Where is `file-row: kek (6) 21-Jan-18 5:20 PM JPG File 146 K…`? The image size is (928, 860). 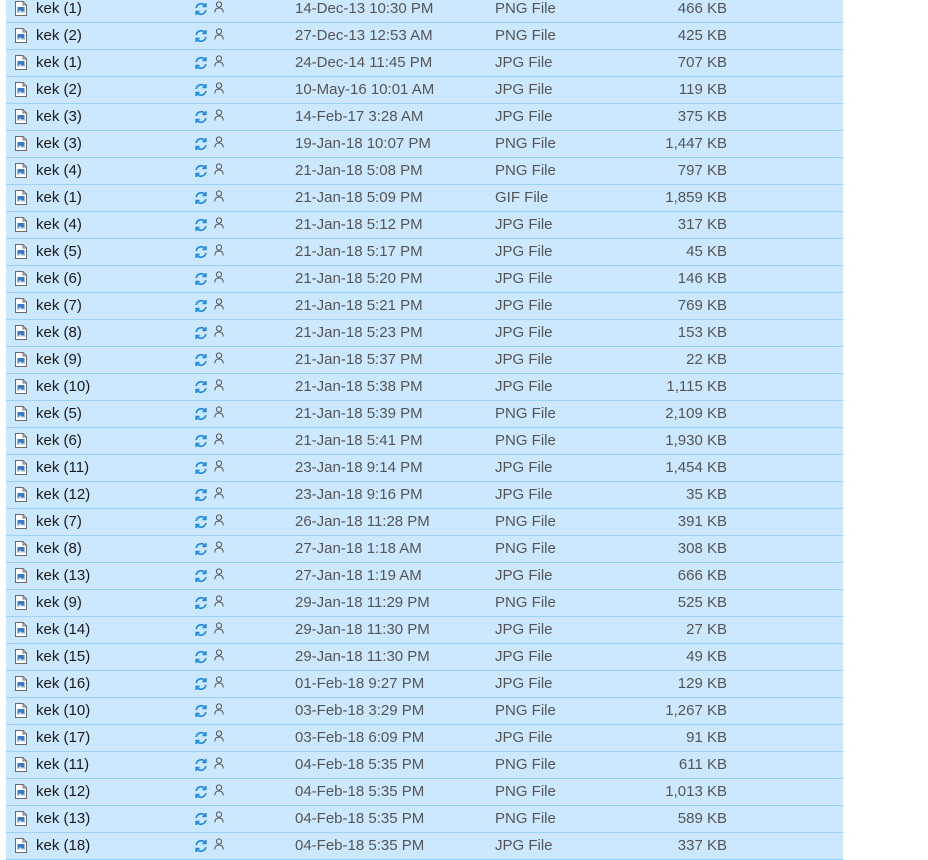 file-row: kek (6) 21-Jan-18 5:20 PM JPG File 146 K… is located at coordinates (424, 279).